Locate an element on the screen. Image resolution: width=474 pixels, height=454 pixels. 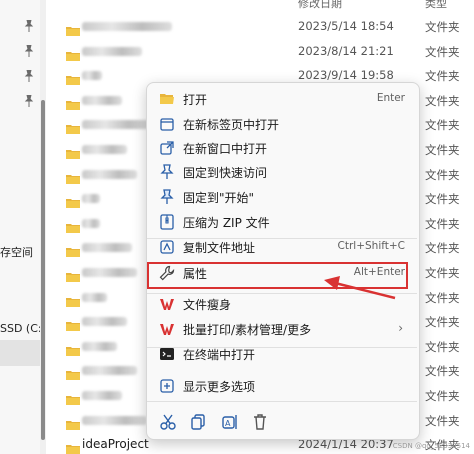
menu-item: 固定到"开始" is located at coordinates (282, 197).